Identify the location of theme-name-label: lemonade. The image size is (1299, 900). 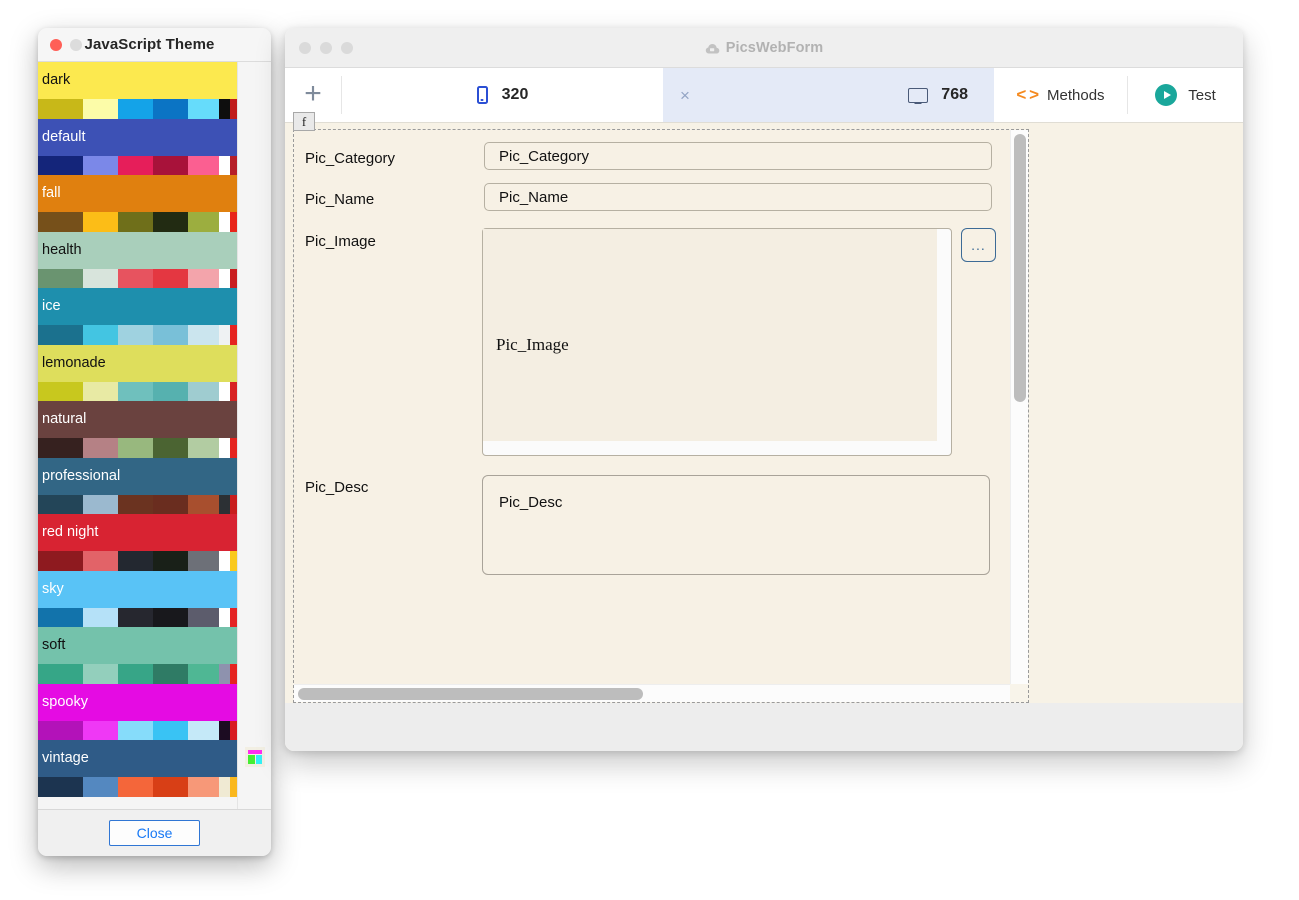
(74, 362).